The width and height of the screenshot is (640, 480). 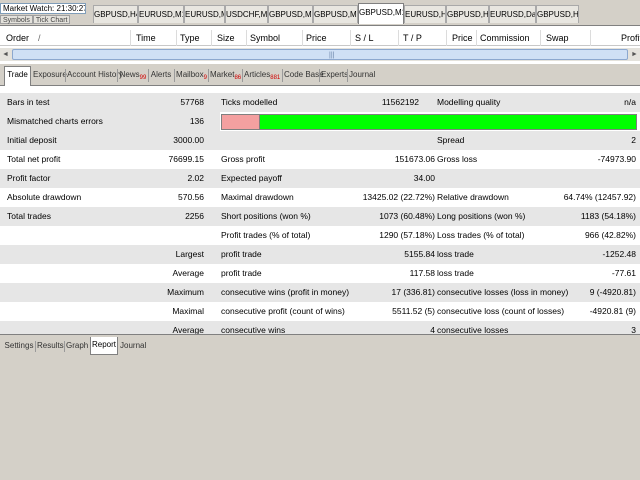 What do you see at coordinates (316, 38) in the screenshot?
I see `col-price: Price` at bounding box center [316, 38].